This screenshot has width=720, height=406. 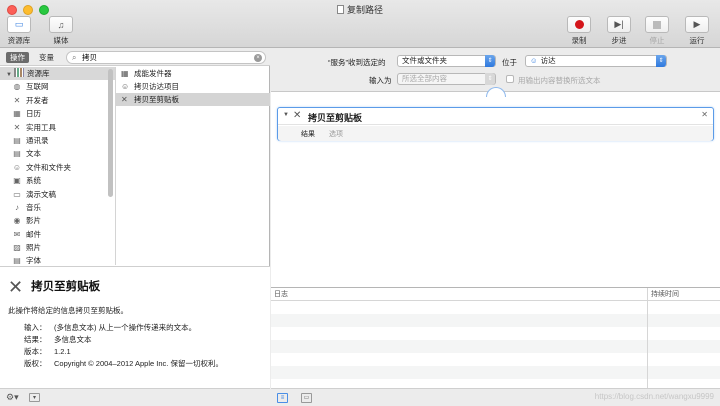 I want to click on input-select: 所选全部内容 ⇕, so click(x=446, y=79).